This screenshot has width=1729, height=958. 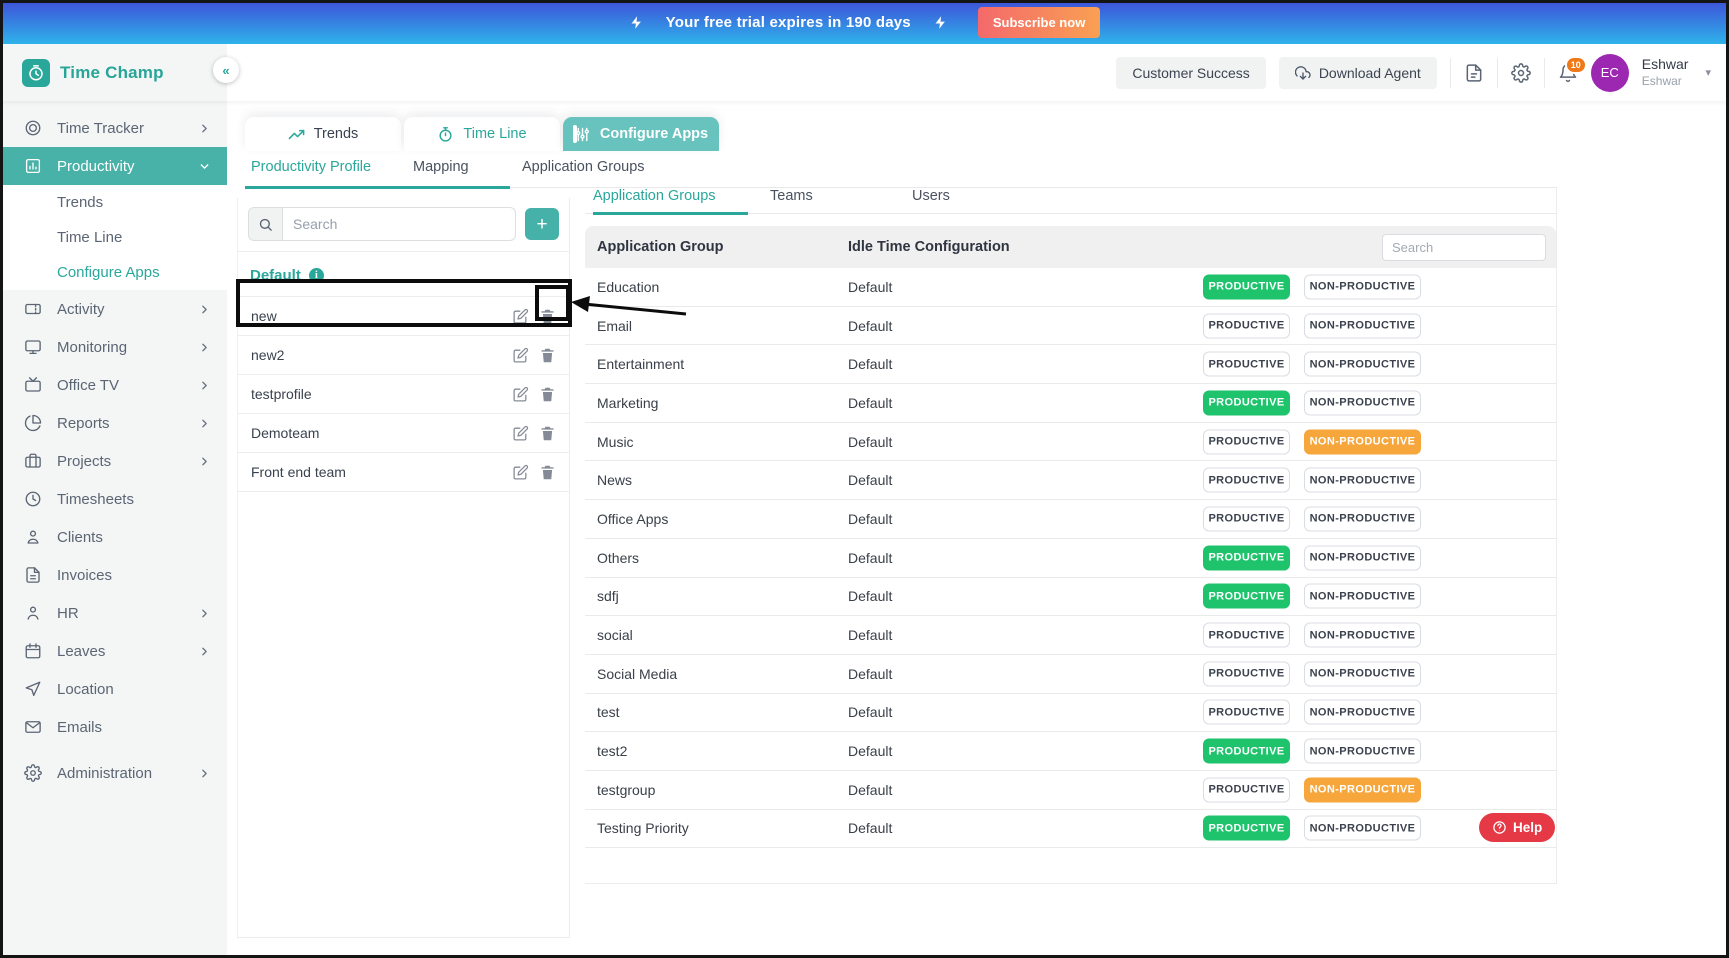 What do you see at coordinates (113, 773) in the screenshot?
I see `sidebar-item-administration: Administration` at bounding box center [113, 773].